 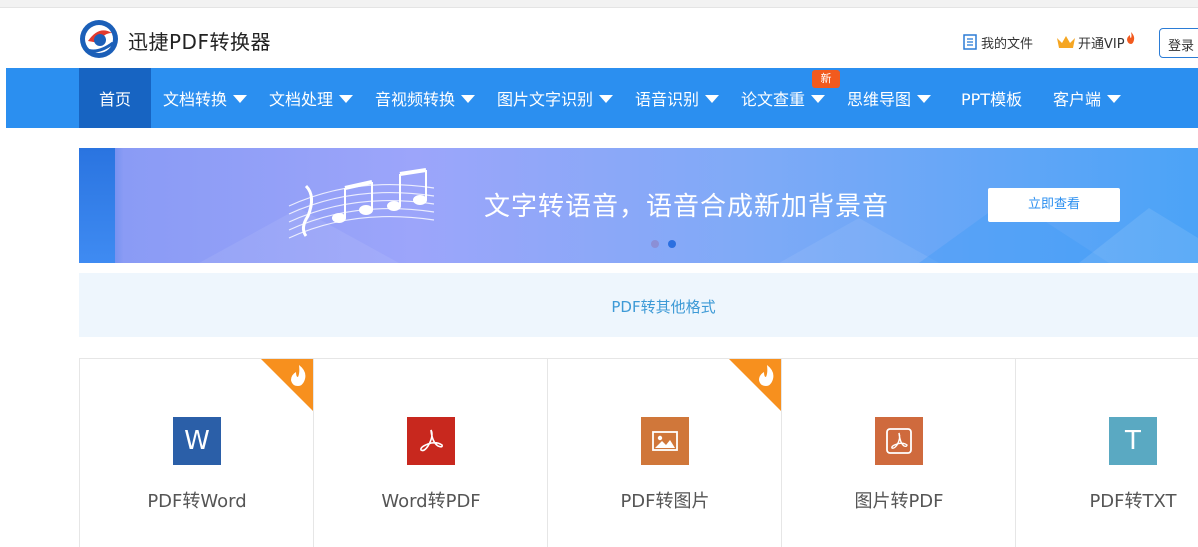 I want to click on nav-item-client: 客户端, so click(x=1087, y=98).